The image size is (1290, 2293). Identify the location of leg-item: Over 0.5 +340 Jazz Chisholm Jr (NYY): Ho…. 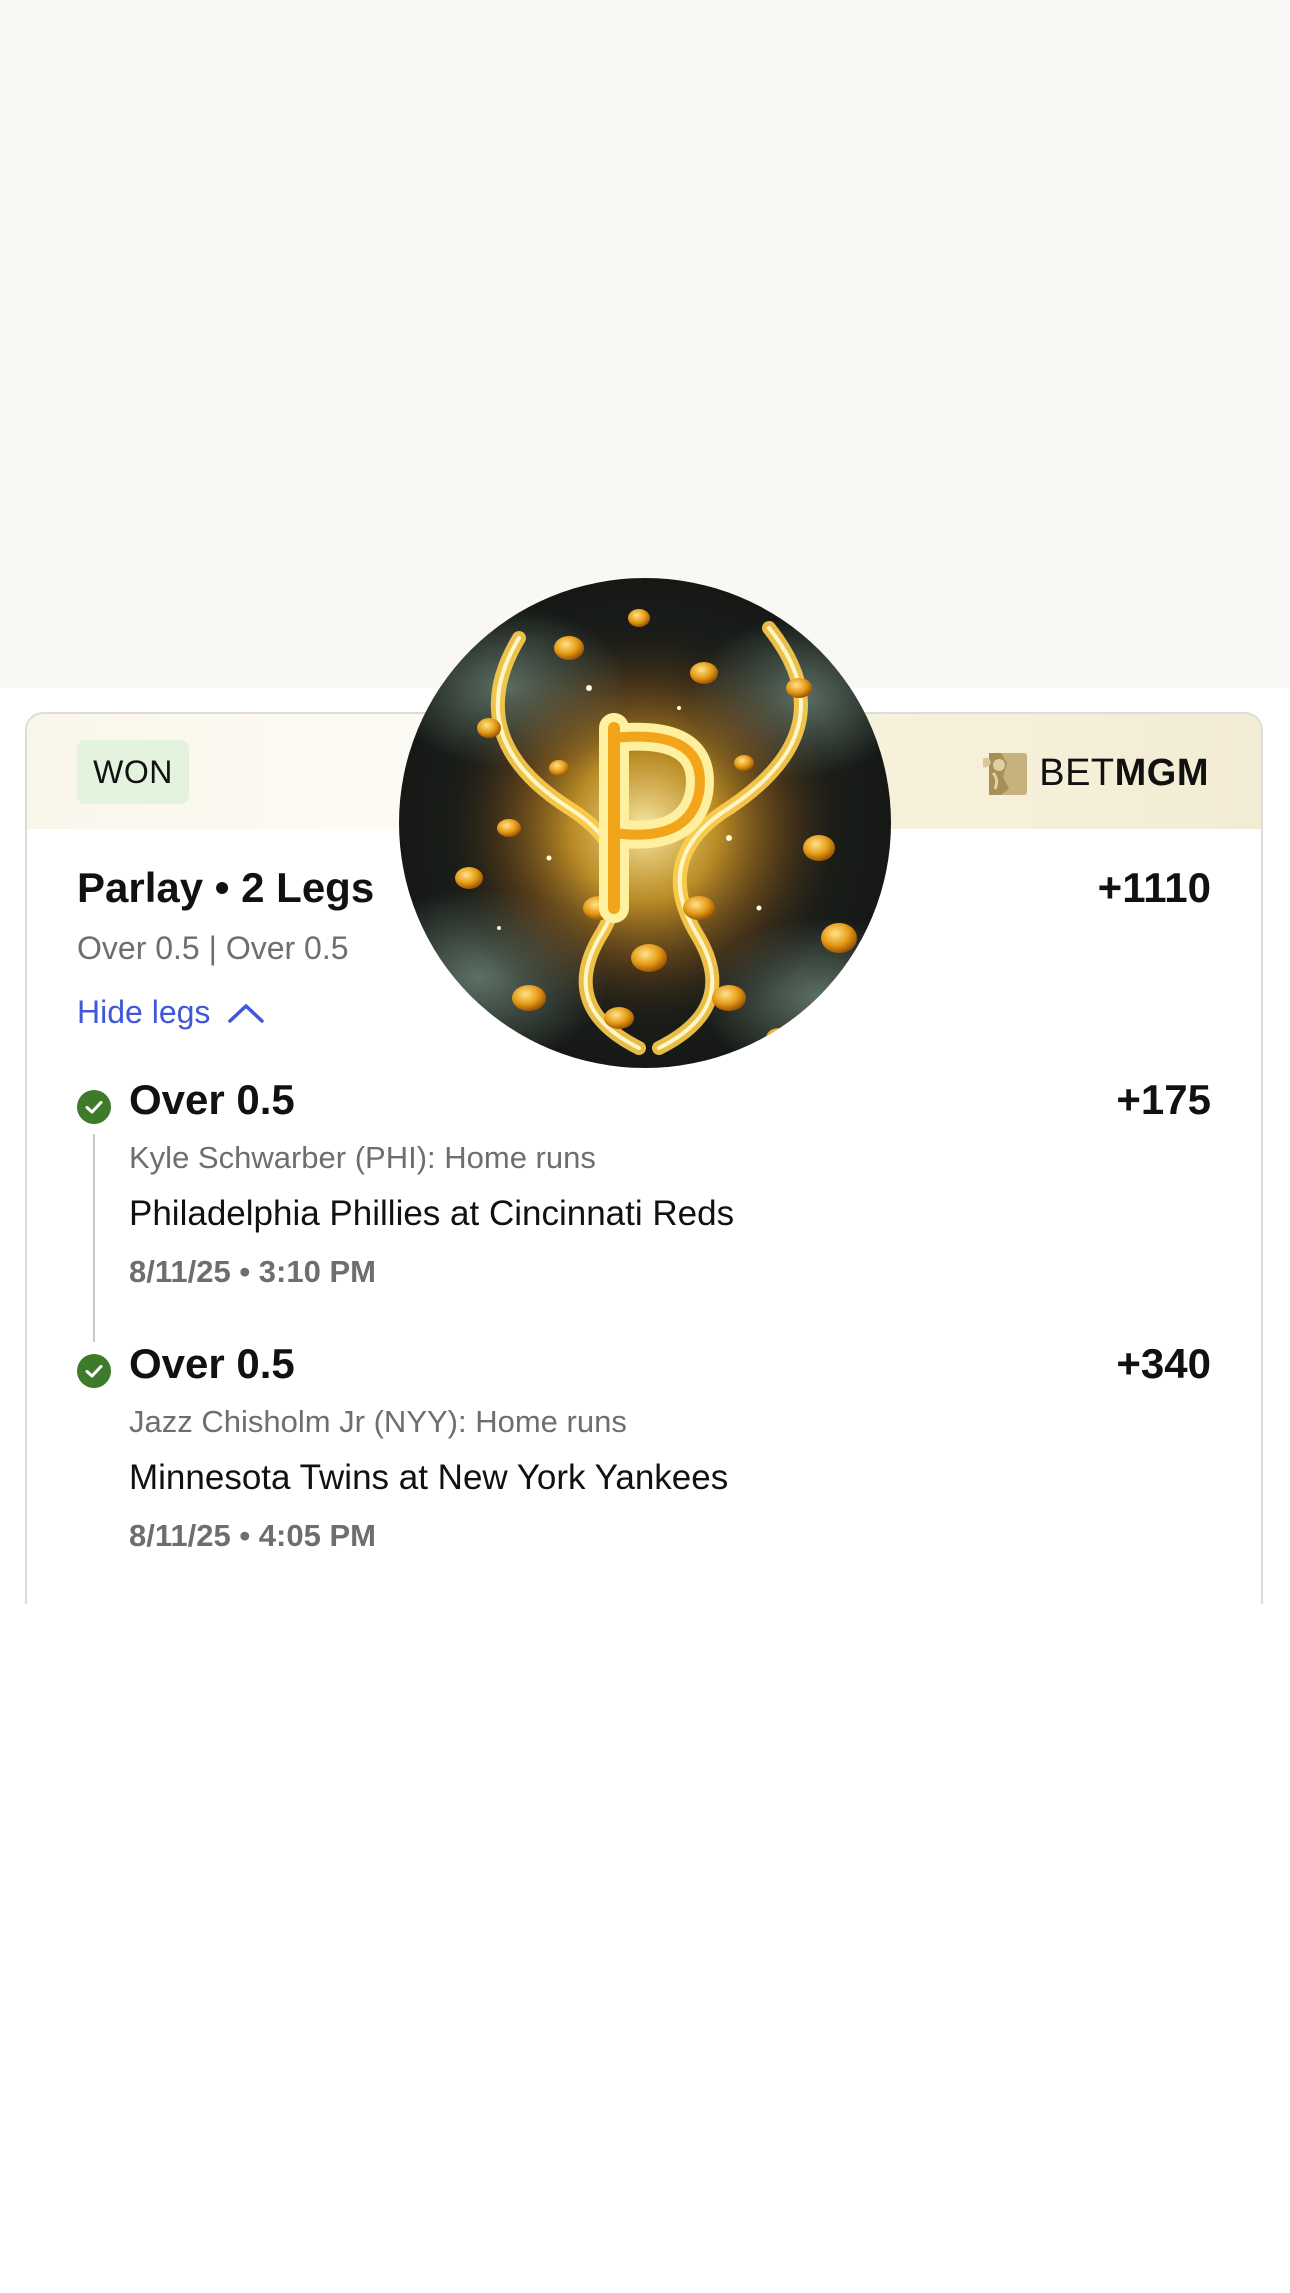
(644, 1460).